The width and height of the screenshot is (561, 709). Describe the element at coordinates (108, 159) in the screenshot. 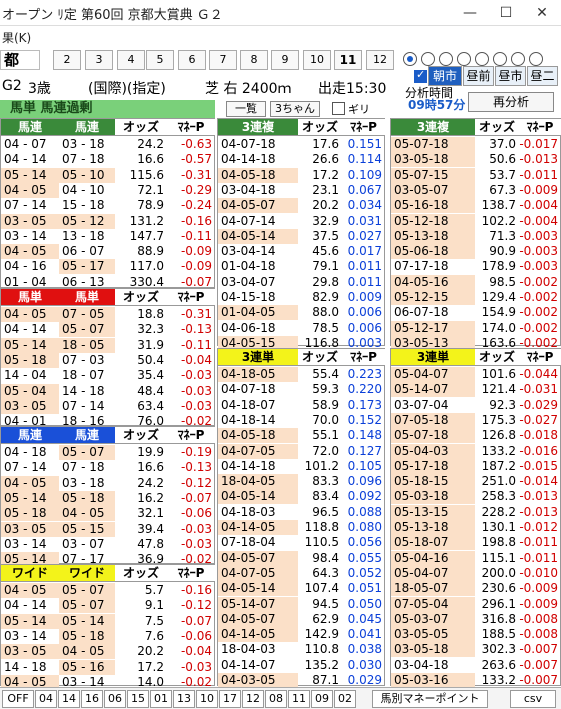

I see `table-row: 04 - 14 07 - 18 16.6 -0.57` at that location.